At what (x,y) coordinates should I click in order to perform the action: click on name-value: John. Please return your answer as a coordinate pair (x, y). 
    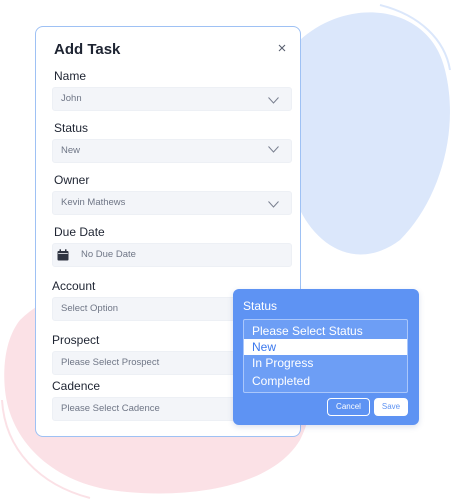
    Looking at the image, I should click on (71, 98).